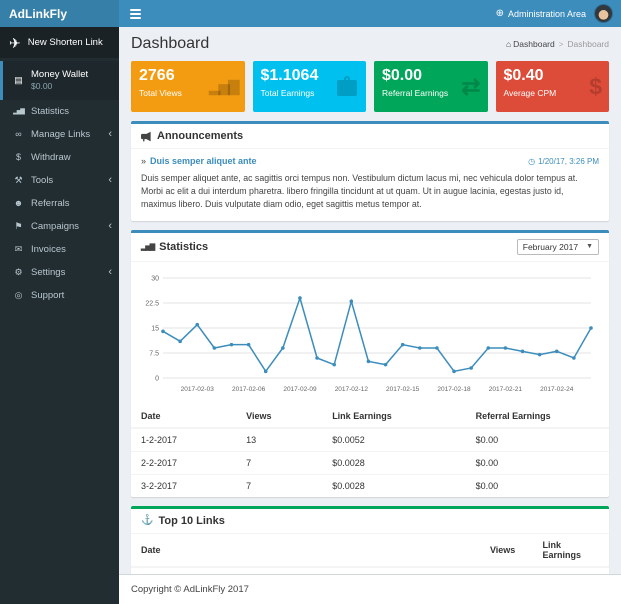  What do you see at coordinates (18, 248) in the screenshot?
I see `file-icon: ✉` at bounding box center [18, 248].